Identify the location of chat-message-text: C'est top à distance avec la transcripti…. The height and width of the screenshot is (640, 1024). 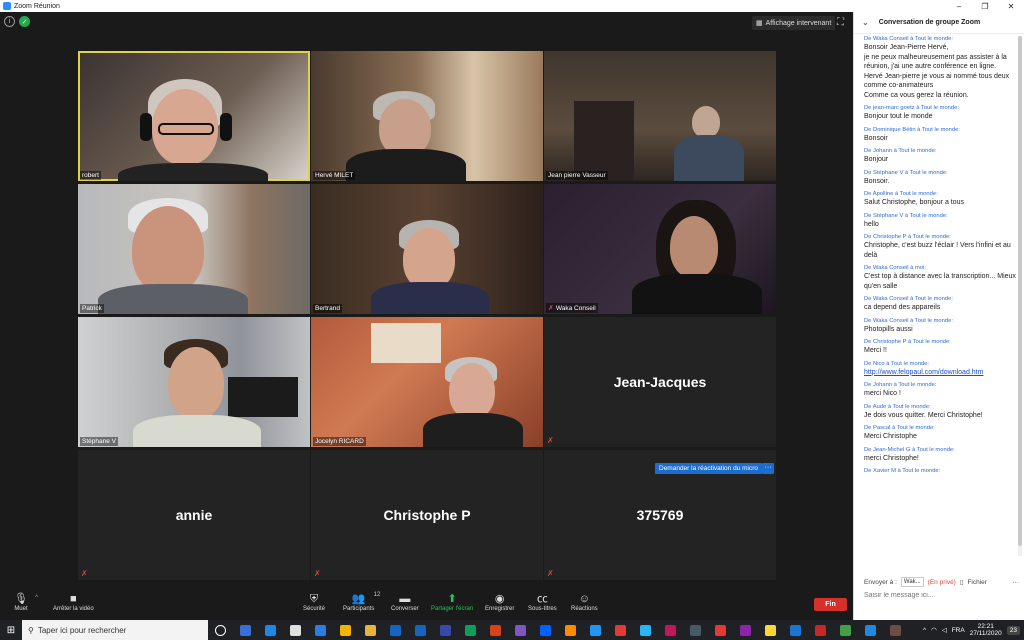
(940, 281).